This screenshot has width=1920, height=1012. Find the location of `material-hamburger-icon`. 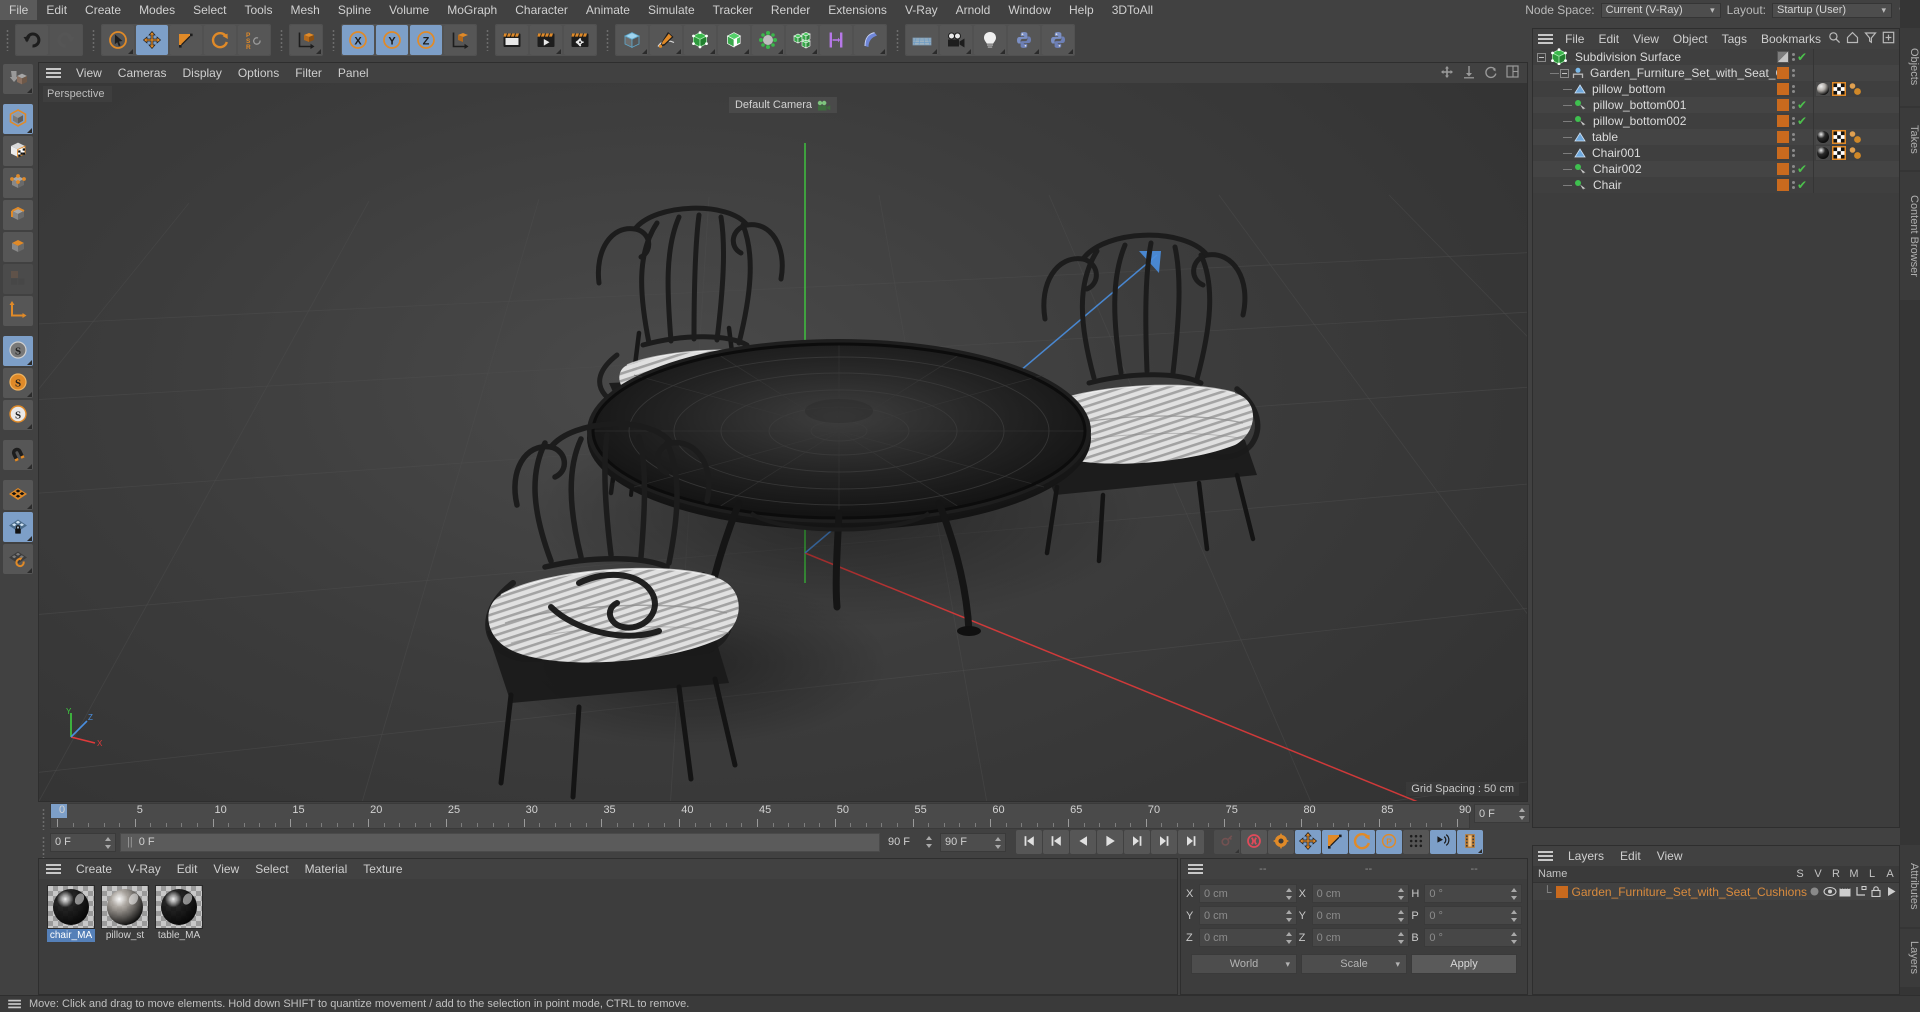

material-hamburger-icon is located at coordinates (54, 869).